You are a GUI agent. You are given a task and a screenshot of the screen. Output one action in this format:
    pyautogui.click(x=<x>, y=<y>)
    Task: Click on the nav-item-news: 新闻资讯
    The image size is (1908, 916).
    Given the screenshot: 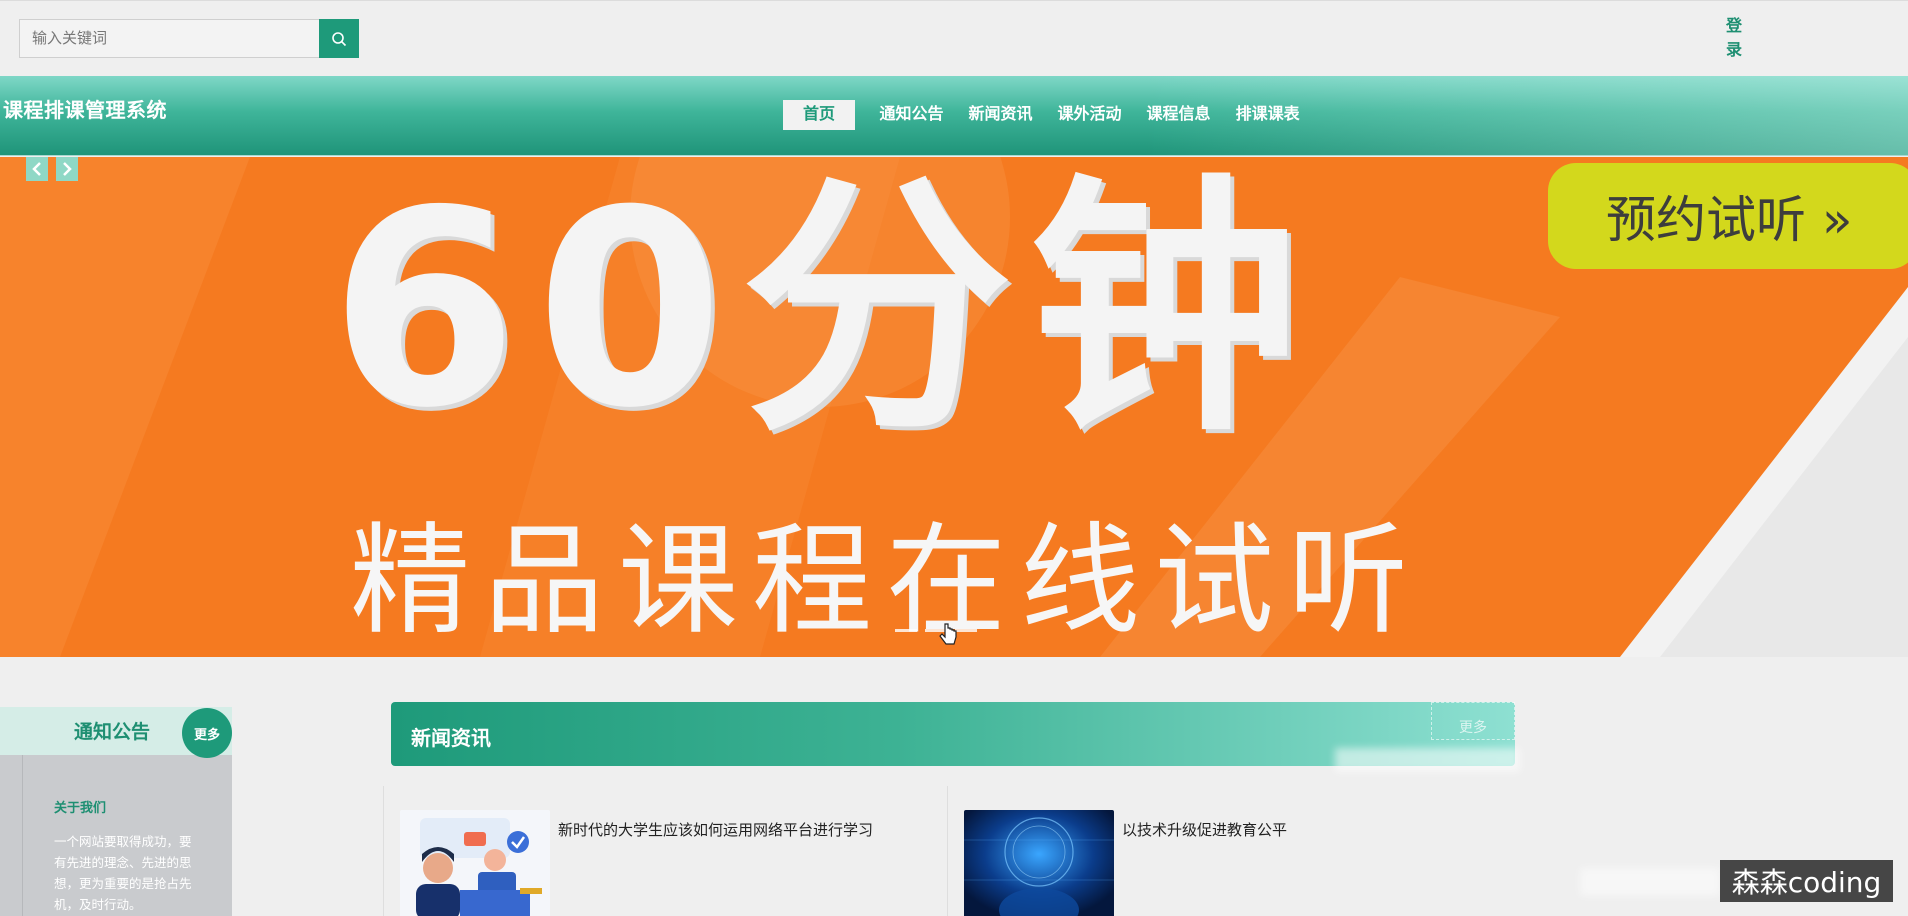 What is the action you would take?
    pyautogui.click(x=1000, y=115)
    